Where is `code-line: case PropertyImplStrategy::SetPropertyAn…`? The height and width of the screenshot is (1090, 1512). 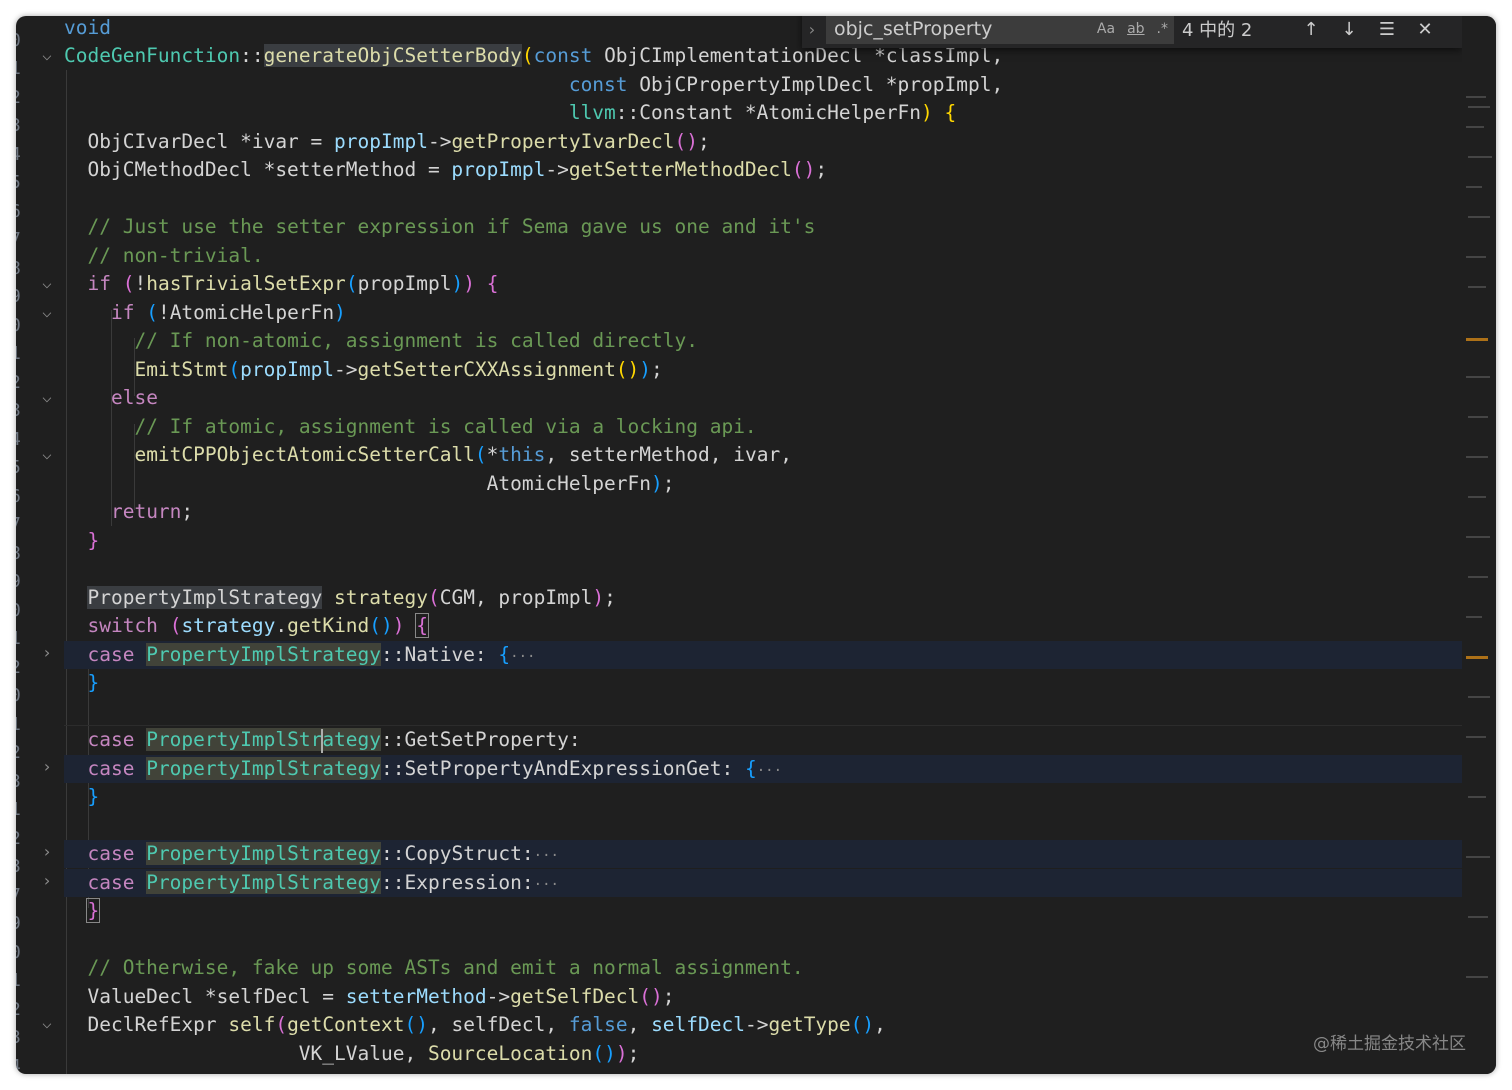 code-line: case PropertyImplStrategy::SetPropertyAn… is located at coordinates (763, 769).